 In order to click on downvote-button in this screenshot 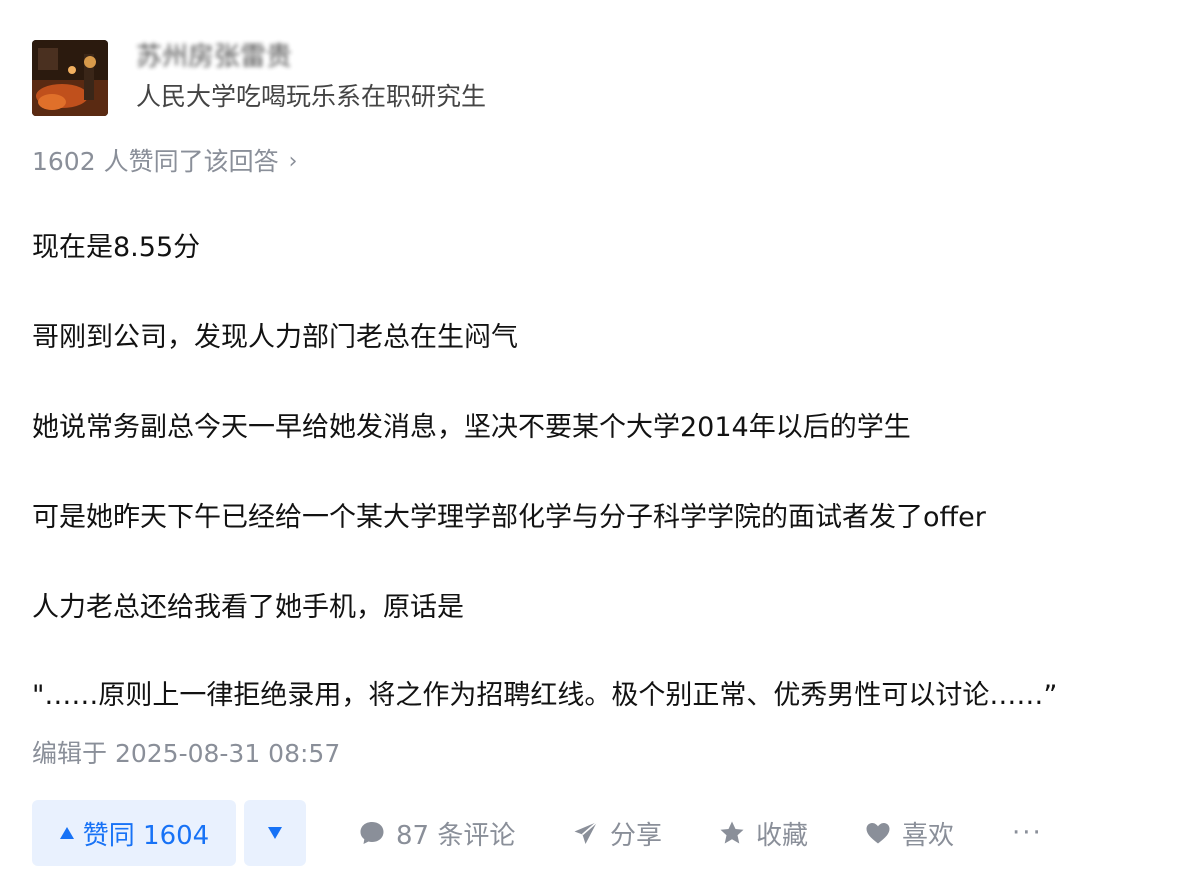, I will do `click(275, 833)`.